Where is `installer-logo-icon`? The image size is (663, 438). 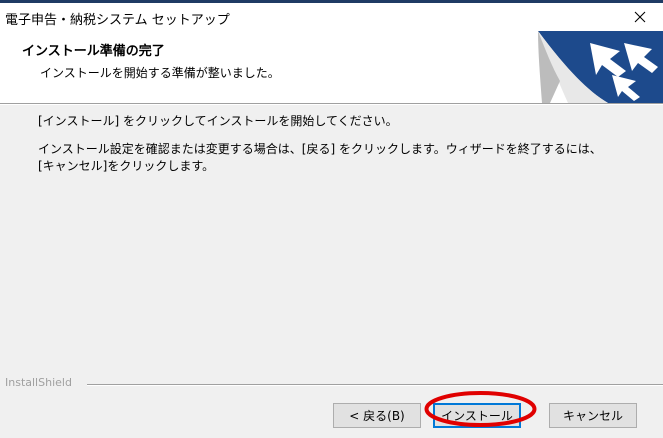
installer-logo-icon is located at coordinates (600, 67).